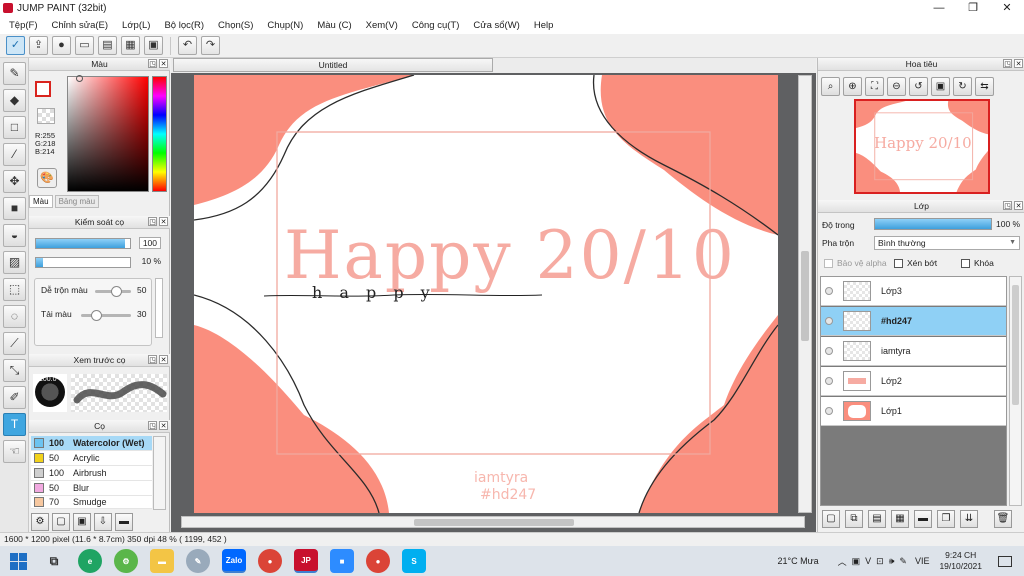 This screenshot has height=576, width=1024. I want to click on transform-icon: ⤡, so click(14, 370).